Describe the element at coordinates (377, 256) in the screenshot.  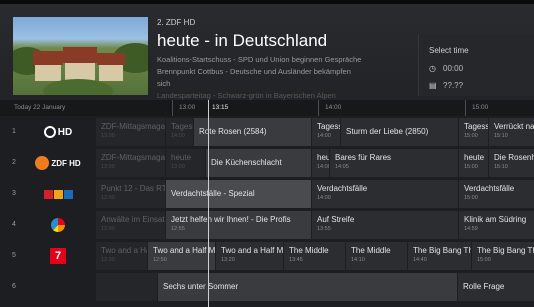
I see `program-cell: The Middle 14:10` at that location.